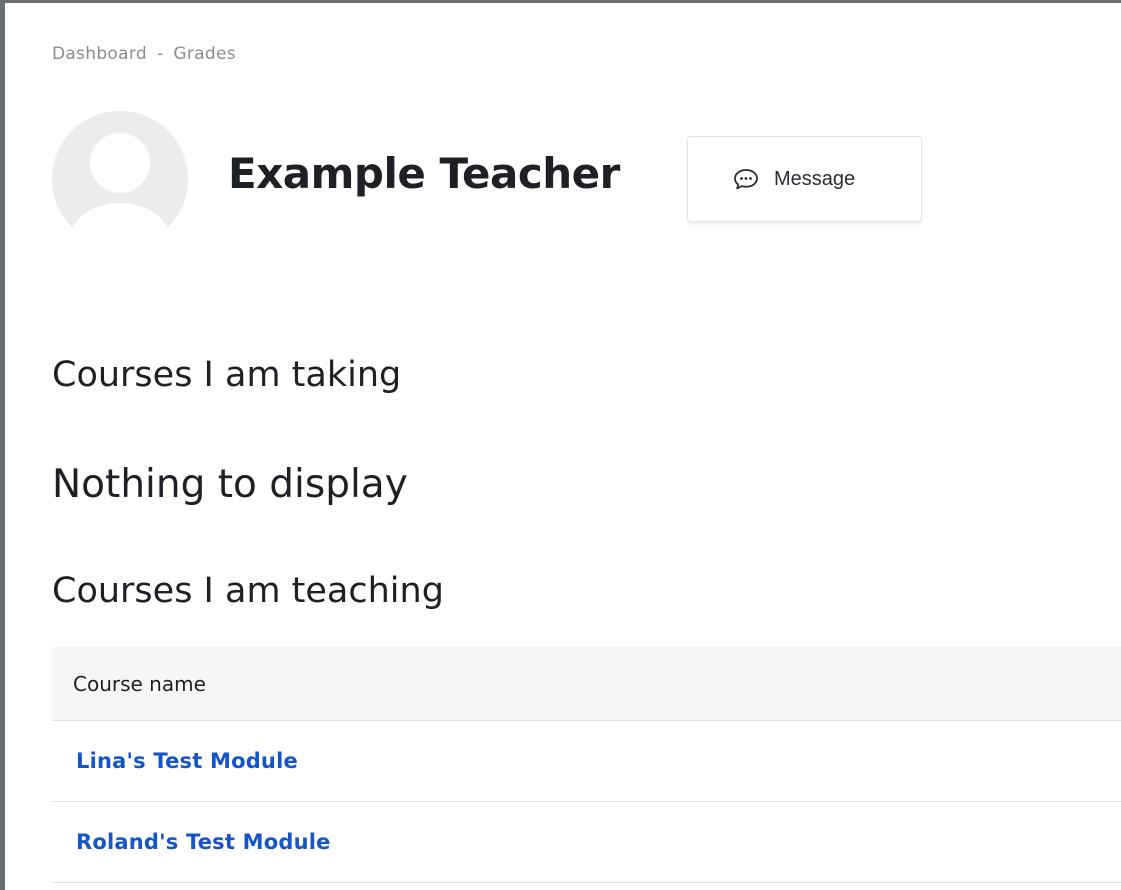 This screenshot has width=1121, height=890. What do you see at coordinates (746, 179) in the screenshot?
I see `chat-bubble-icon` at bounding box center [746, 179].